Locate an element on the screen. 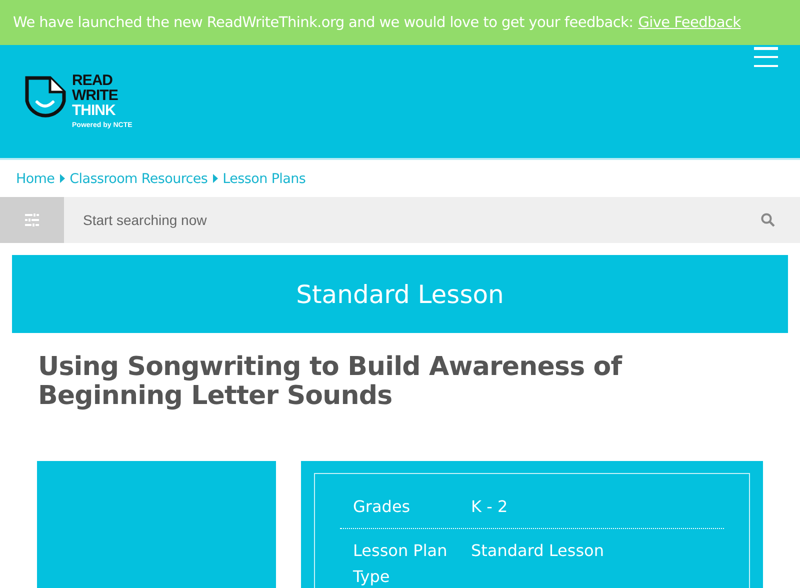  lesson-title: Using Songwriting to Build Awareness of Beginning Letter Sounds is located at coordinates (331, 382).